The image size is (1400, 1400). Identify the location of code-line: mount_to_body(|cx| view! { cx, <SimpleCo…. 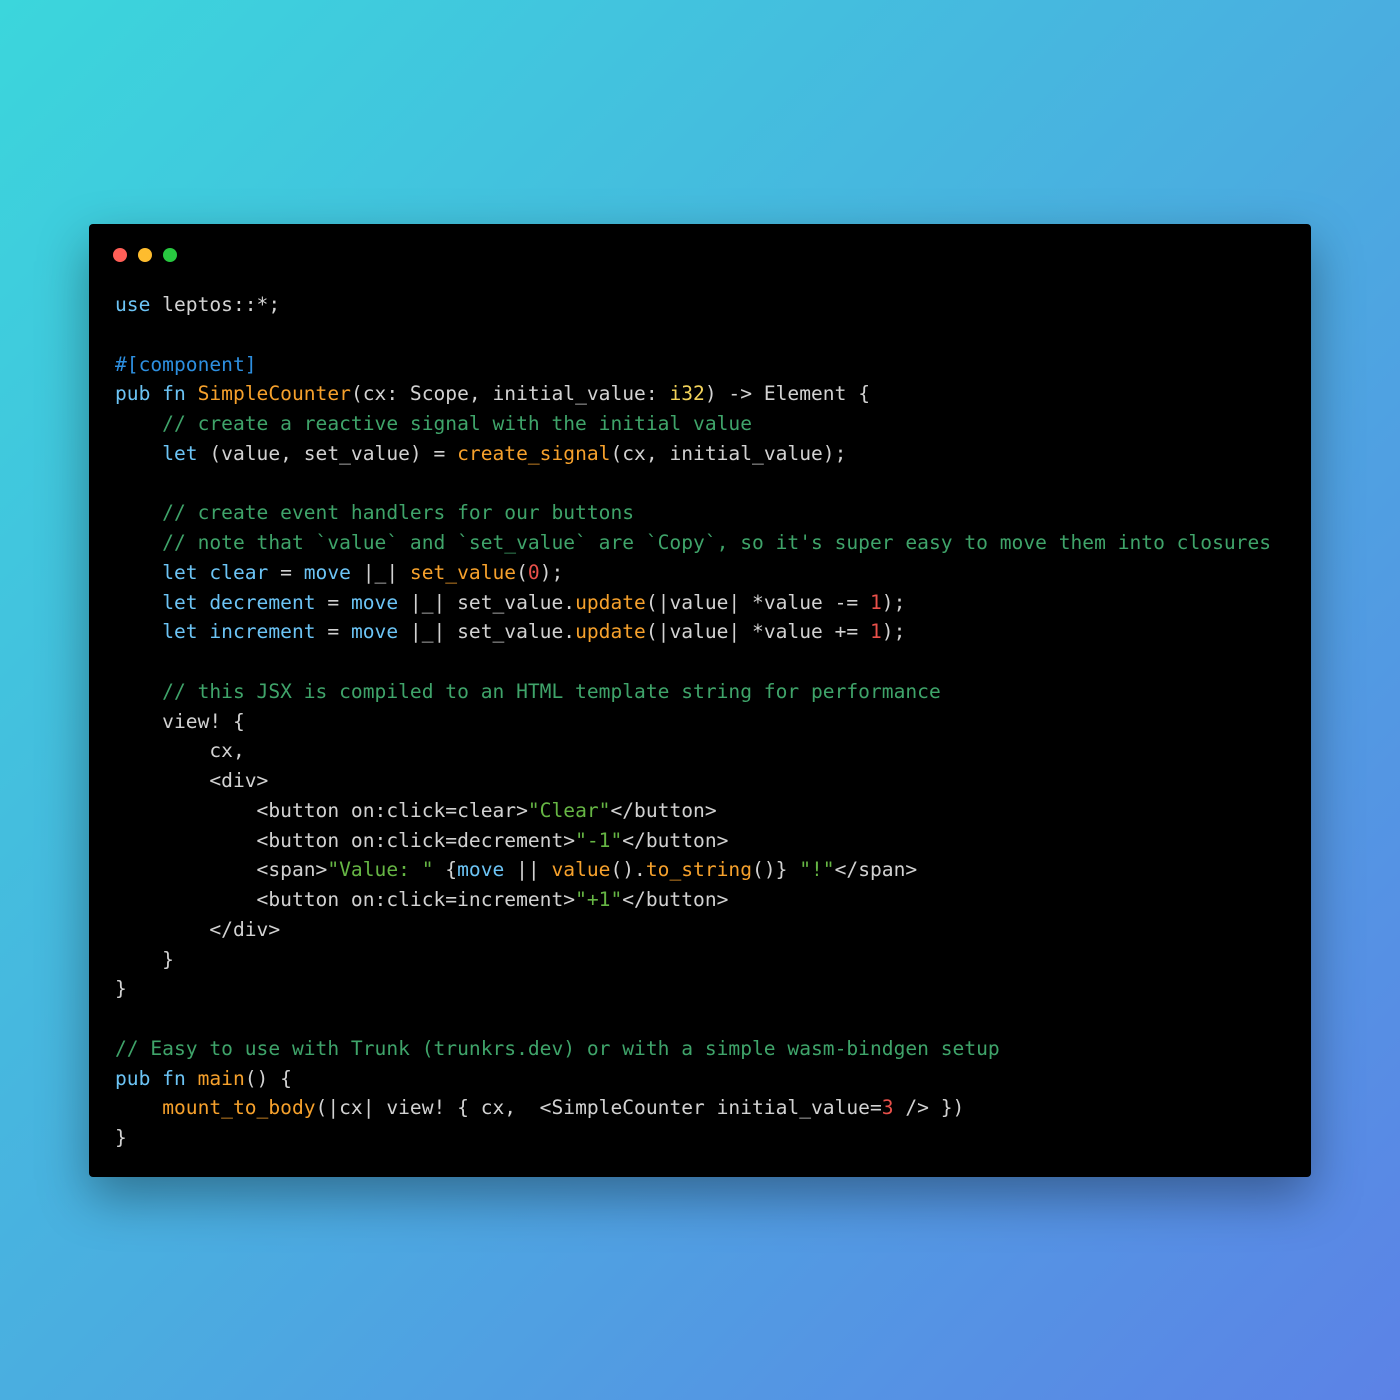
(693, 1108).